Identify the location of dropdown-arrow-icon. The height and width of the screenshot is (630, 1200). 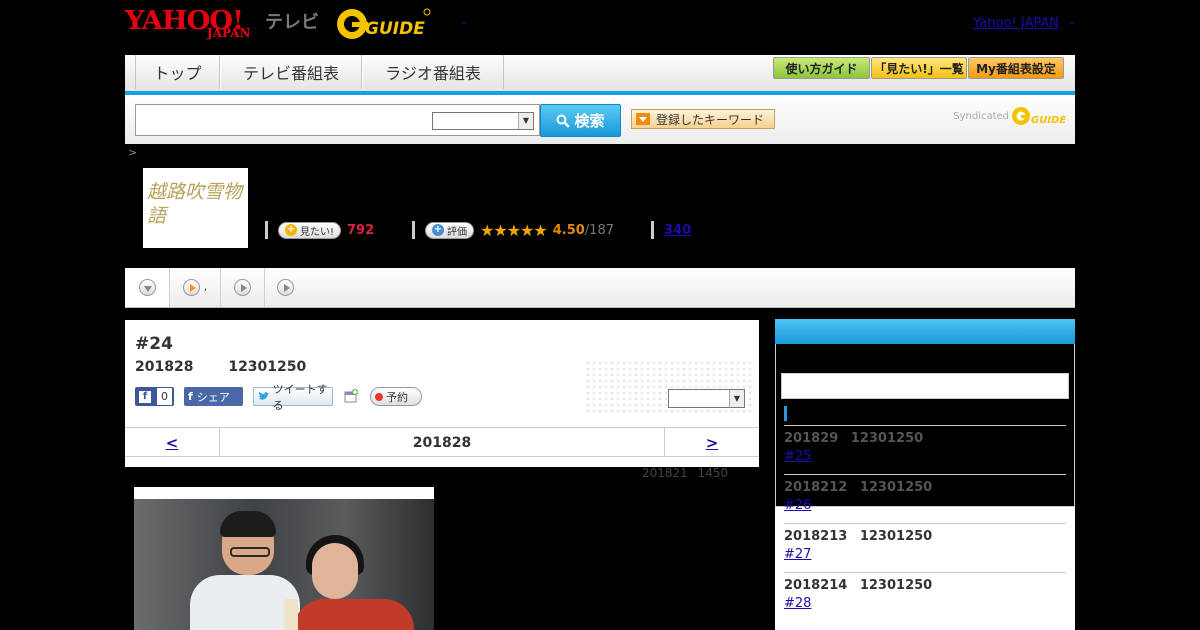
(643, 119).